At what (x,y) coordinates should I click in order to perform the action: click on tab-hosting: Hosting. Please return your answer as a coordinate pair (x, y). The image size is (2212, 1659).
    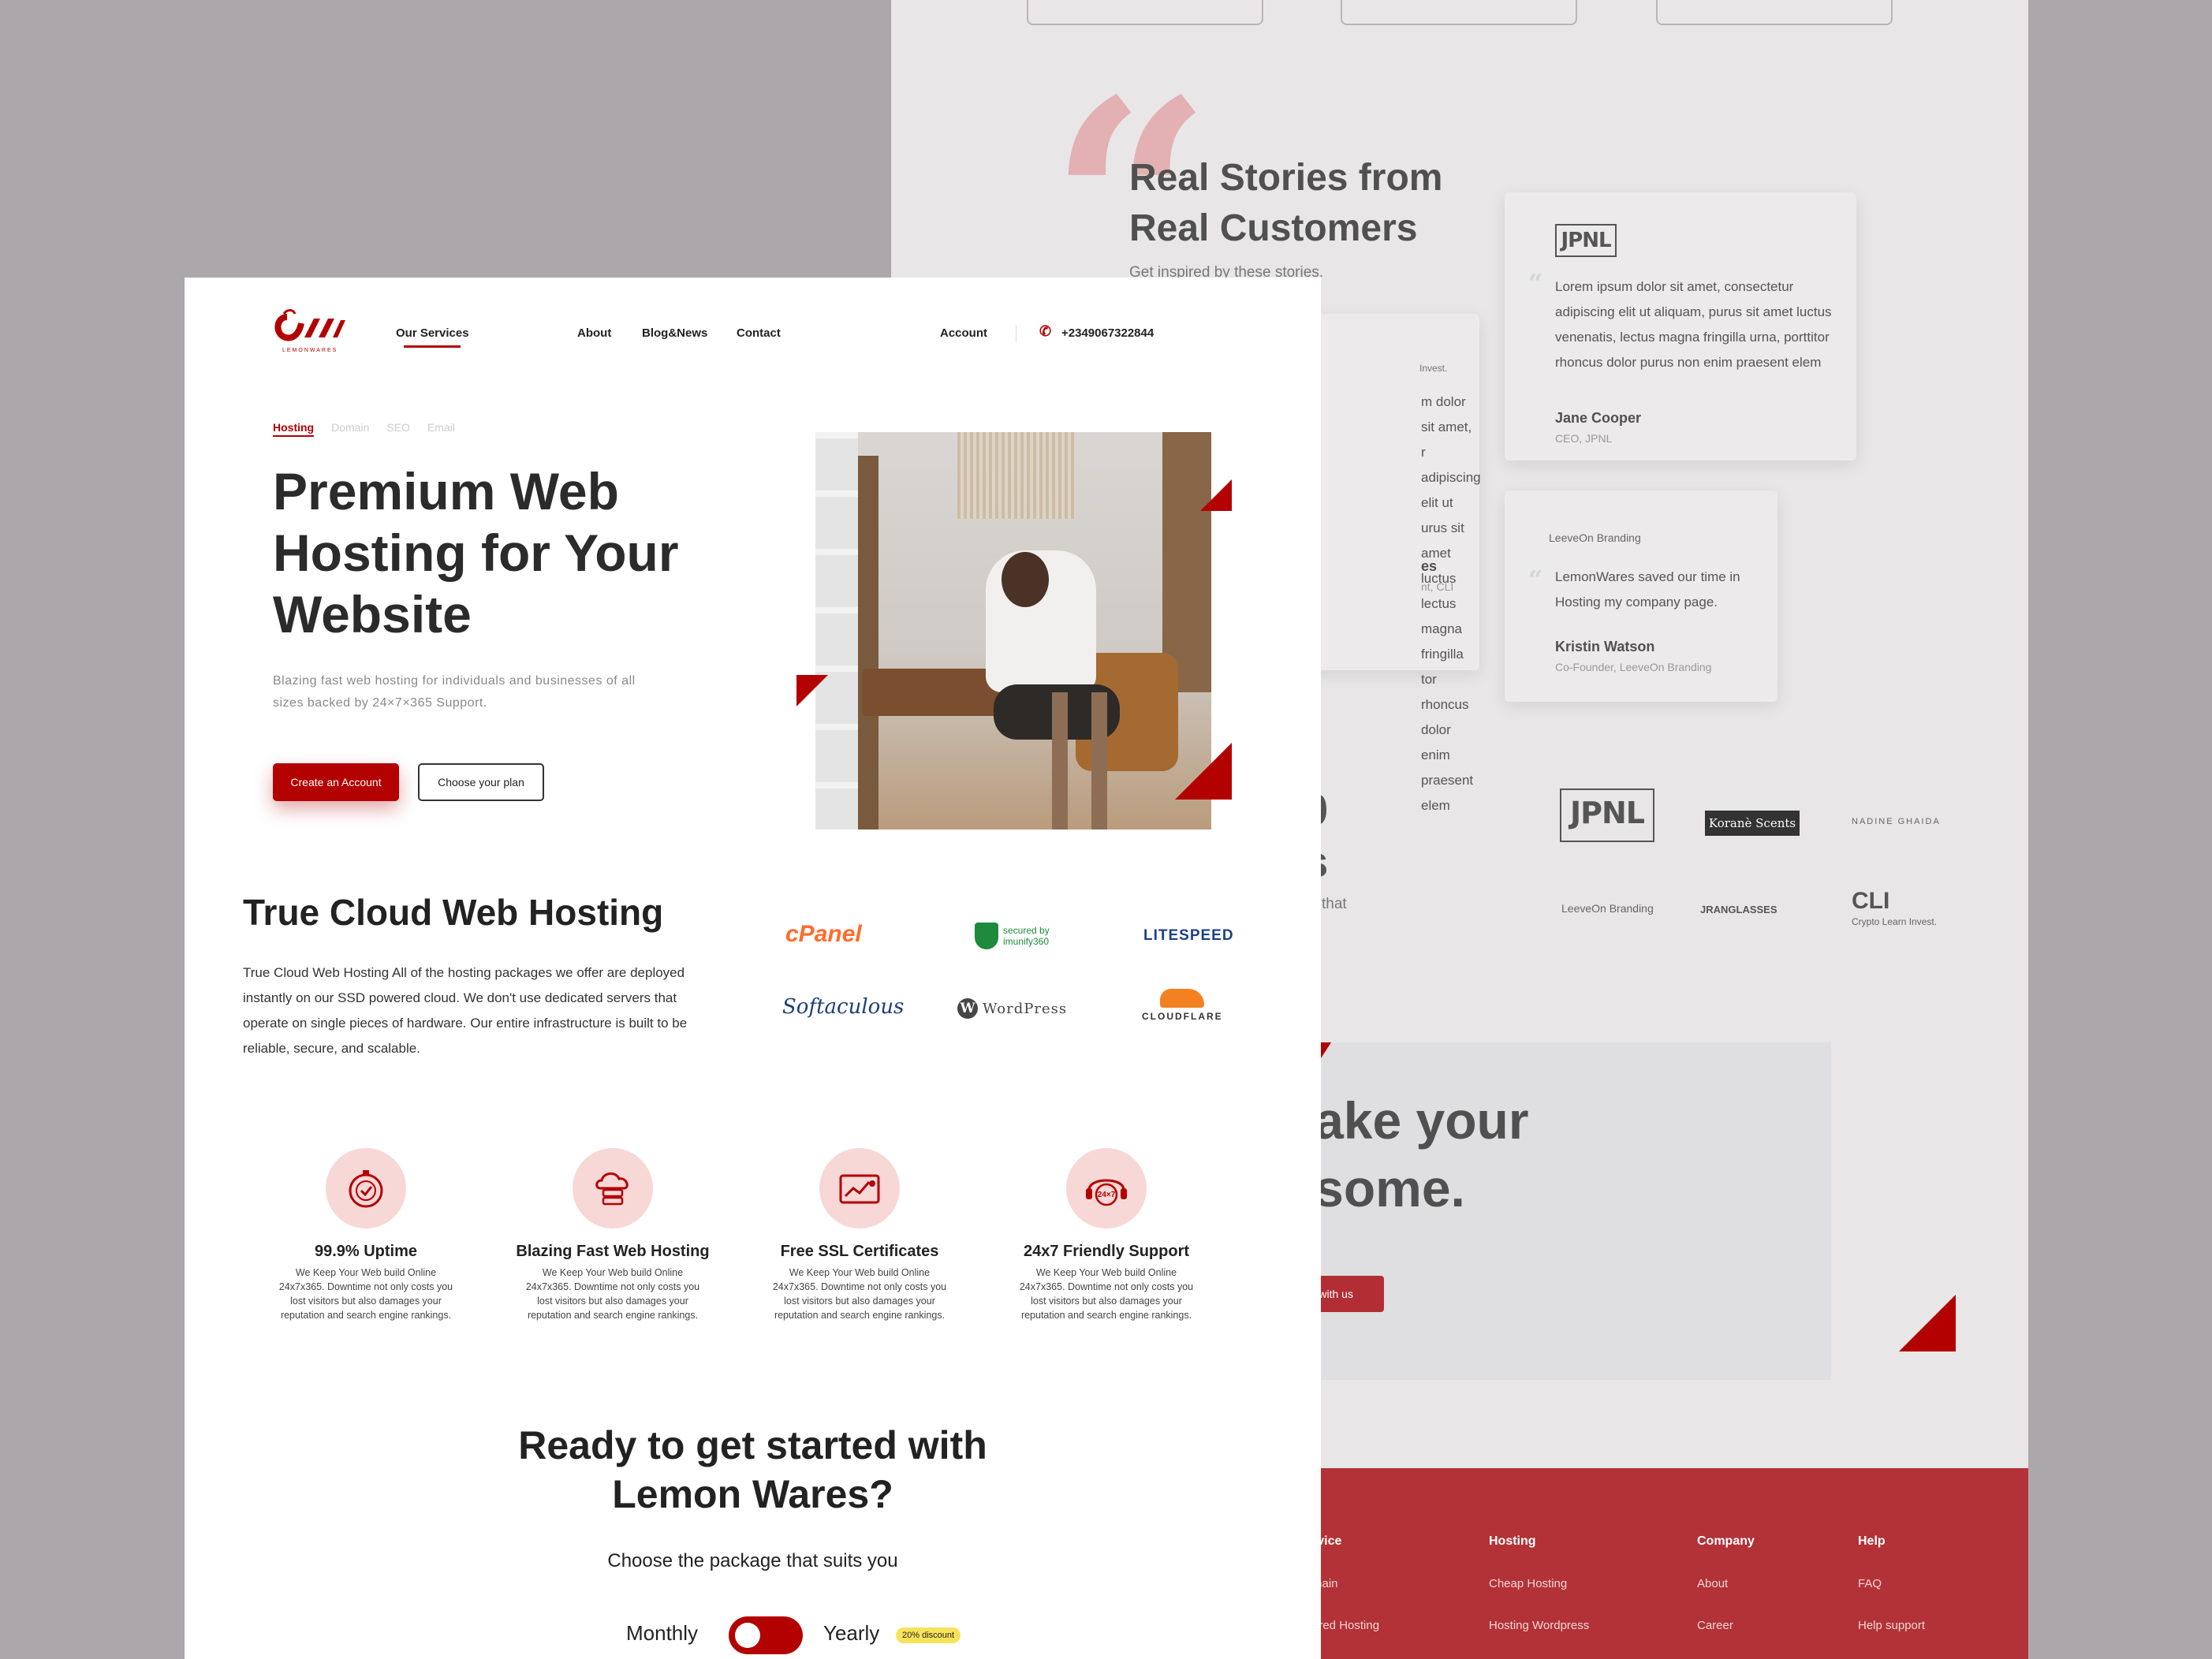
    Looking at the image, I should click on (294, 429).